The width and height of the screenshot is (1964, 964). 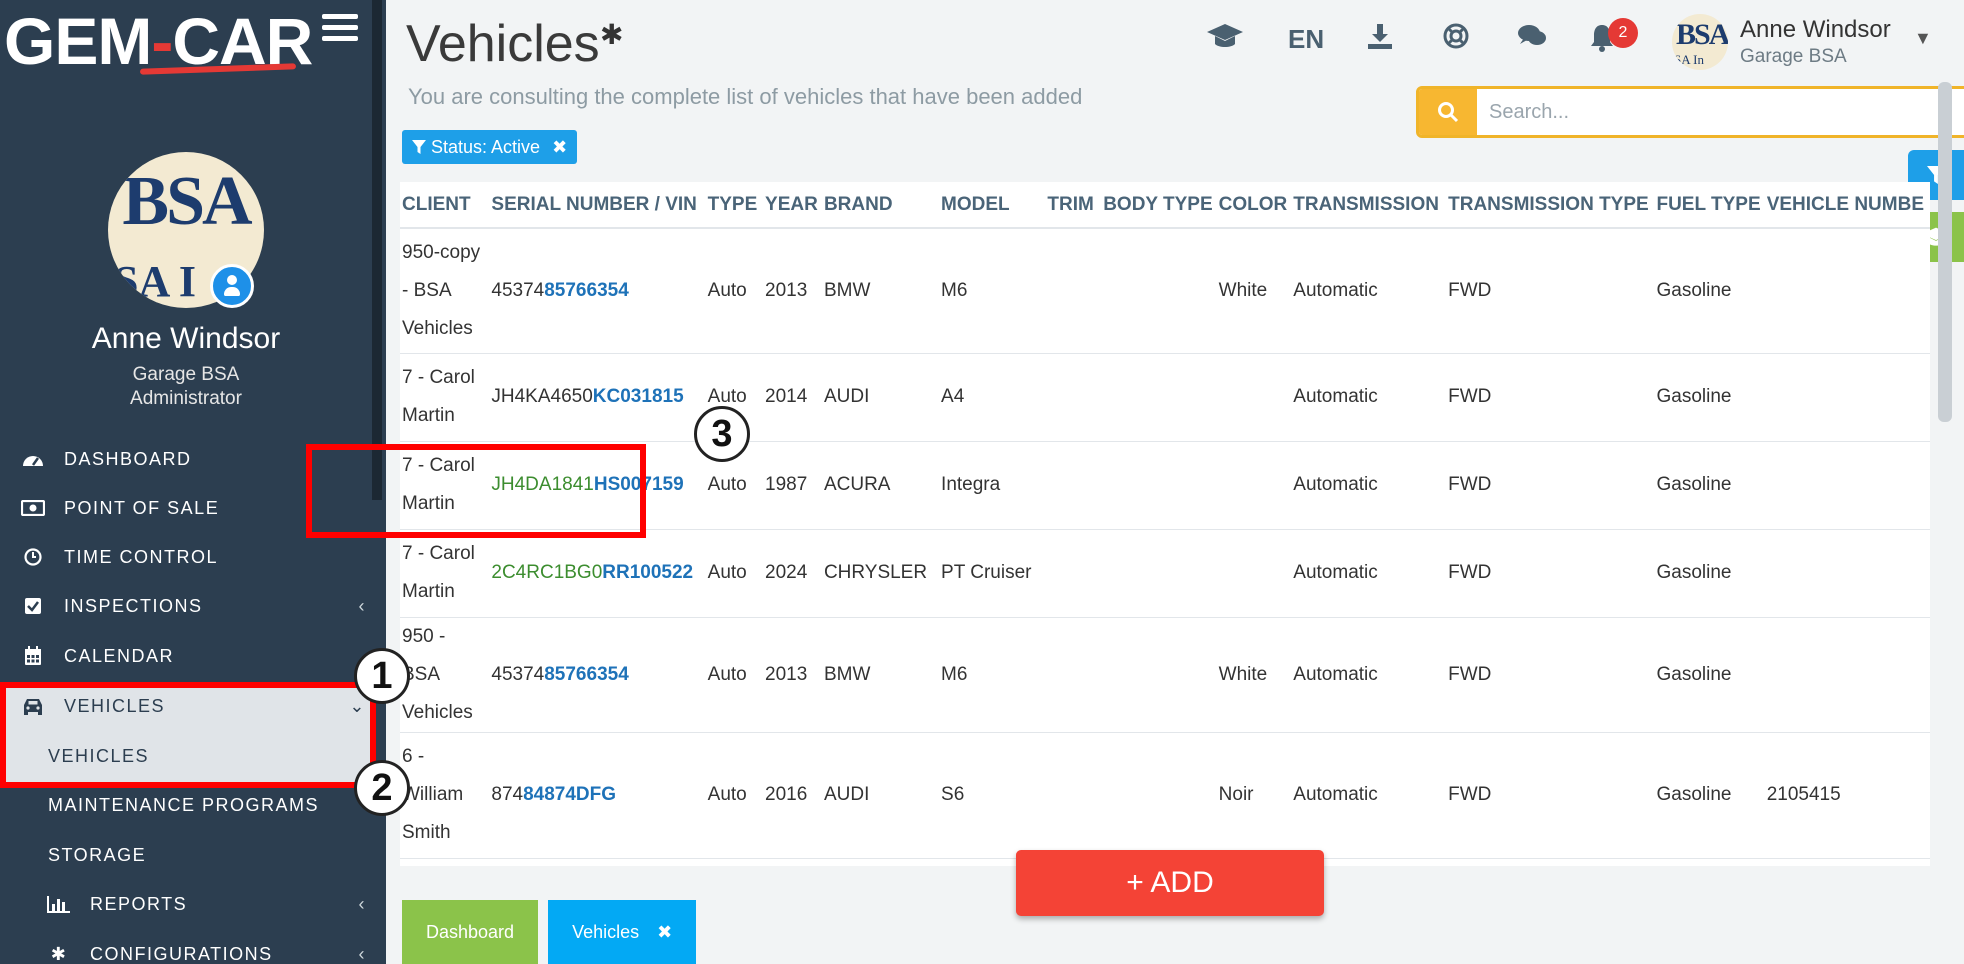 What do you see at coordinates (446, 795) in the screenshot?
I see `cell-client: 6 - William Smith` at bounding box center [446, 795].